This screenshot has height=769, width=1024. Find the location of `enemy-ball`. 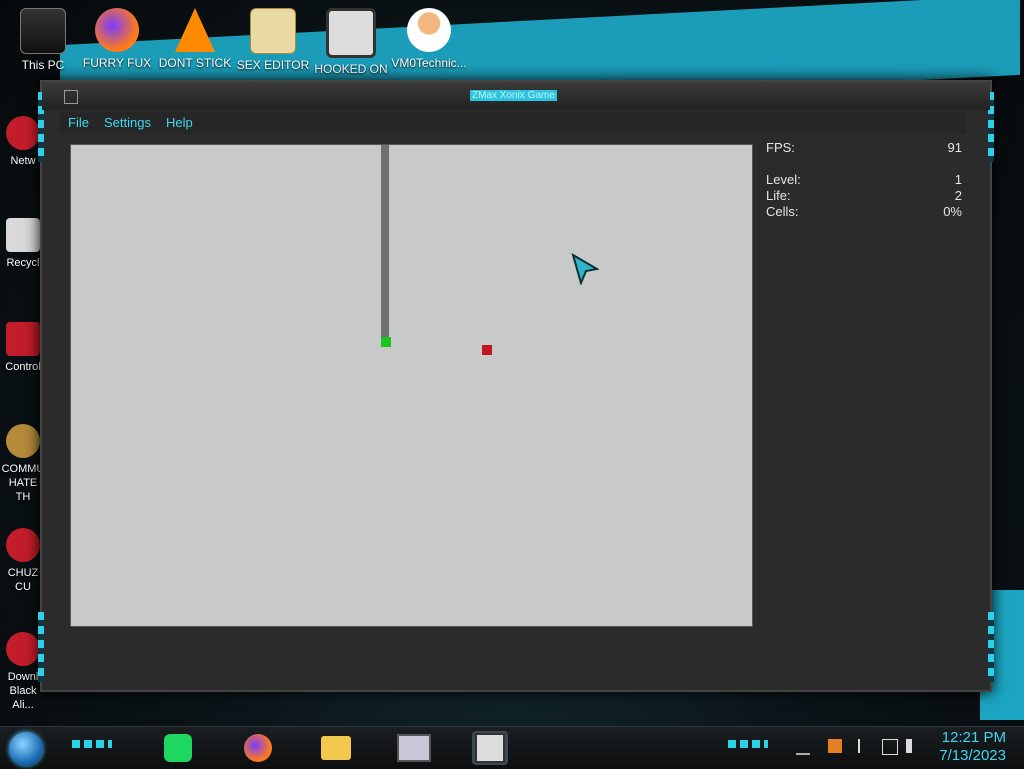

enemy-ball is located at coordinates (487, 350).